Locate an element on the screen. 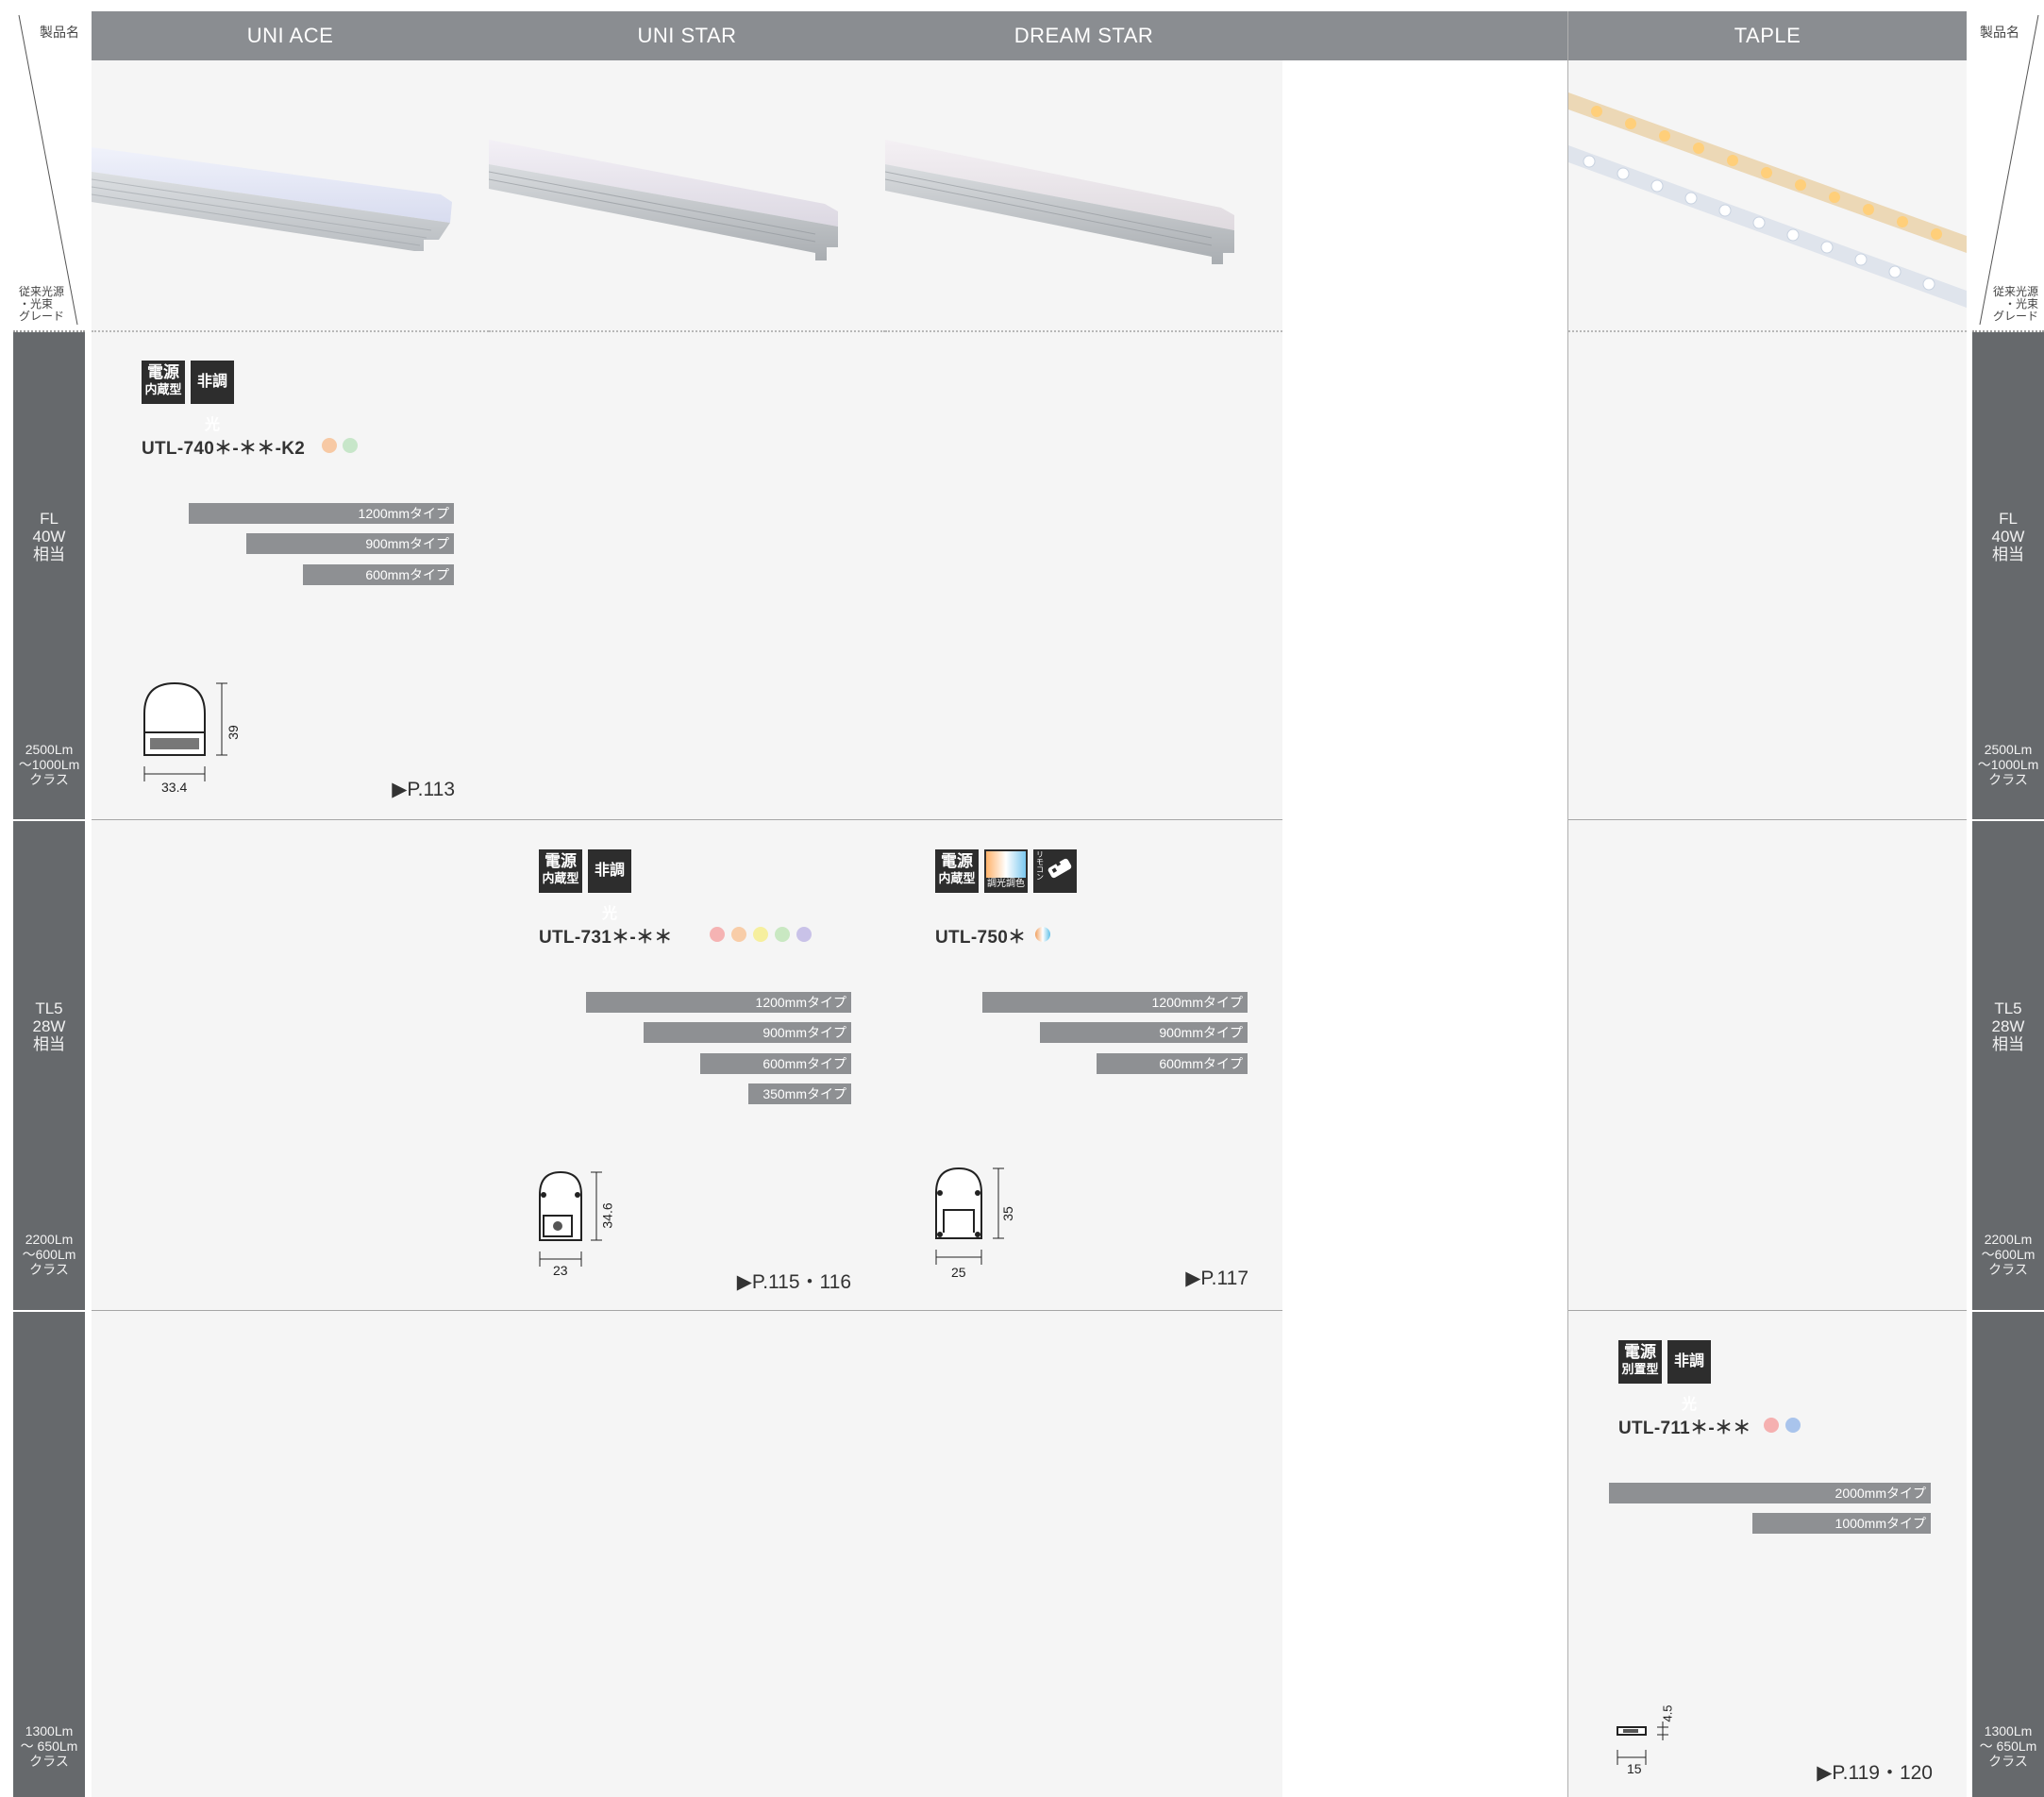 This screenshot has width=2044, height=1797. product-photo-uni-ace is located at coordinates (290, 195).